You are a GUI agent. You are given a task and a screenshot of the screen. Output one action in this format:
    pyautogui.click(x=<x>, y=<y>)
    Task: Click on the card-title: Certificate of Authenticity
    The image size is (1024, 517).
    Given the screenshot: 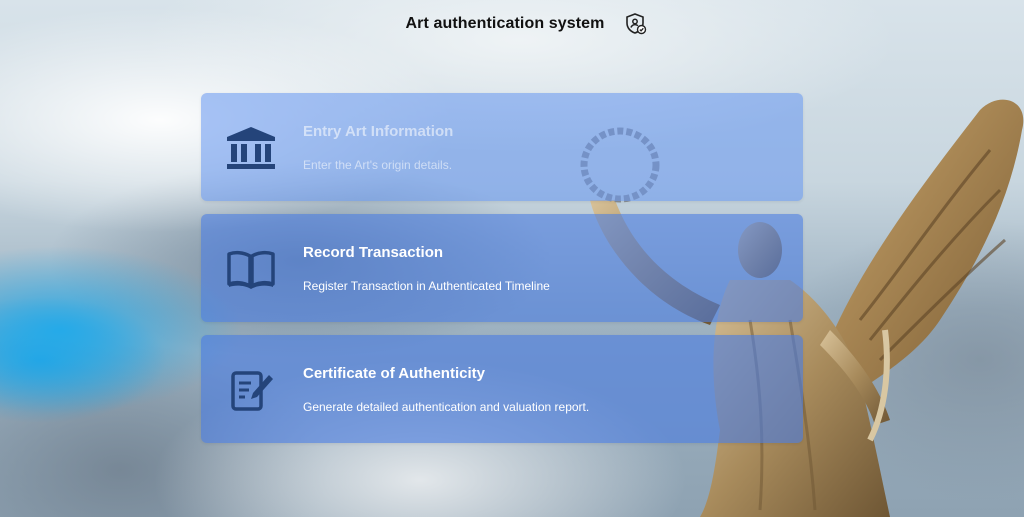 What is the action you would take?
    pyautogui.click(x=394, y=373)
    